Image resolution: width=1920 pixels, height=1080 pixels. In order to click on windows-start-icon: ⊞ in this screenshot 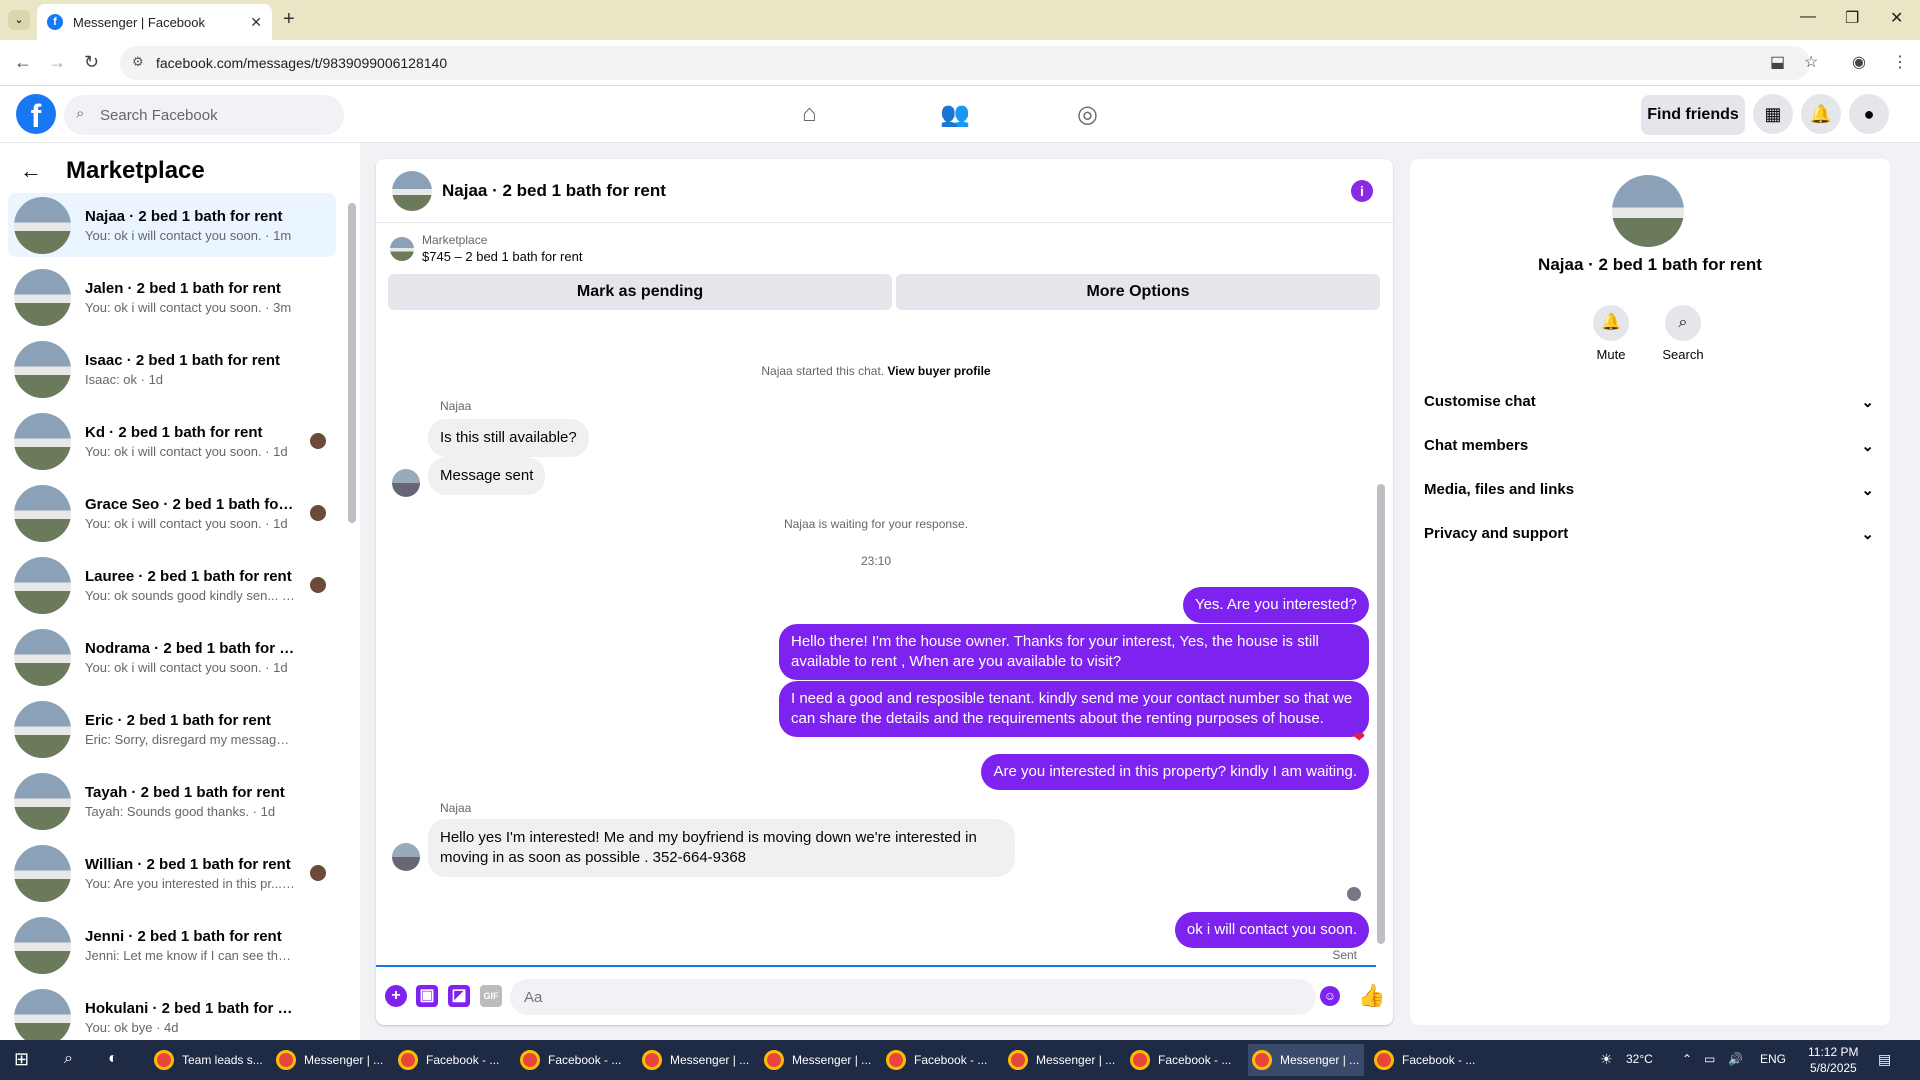, I will do `click(21, 1059)`.